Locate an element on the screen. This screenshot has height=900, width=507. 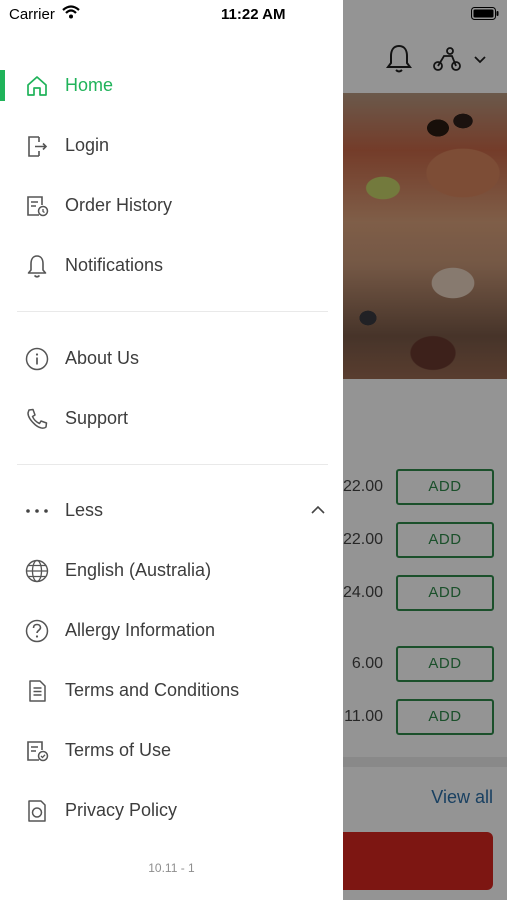
menu-item-label: About Us is located at coordinates (102, 358).